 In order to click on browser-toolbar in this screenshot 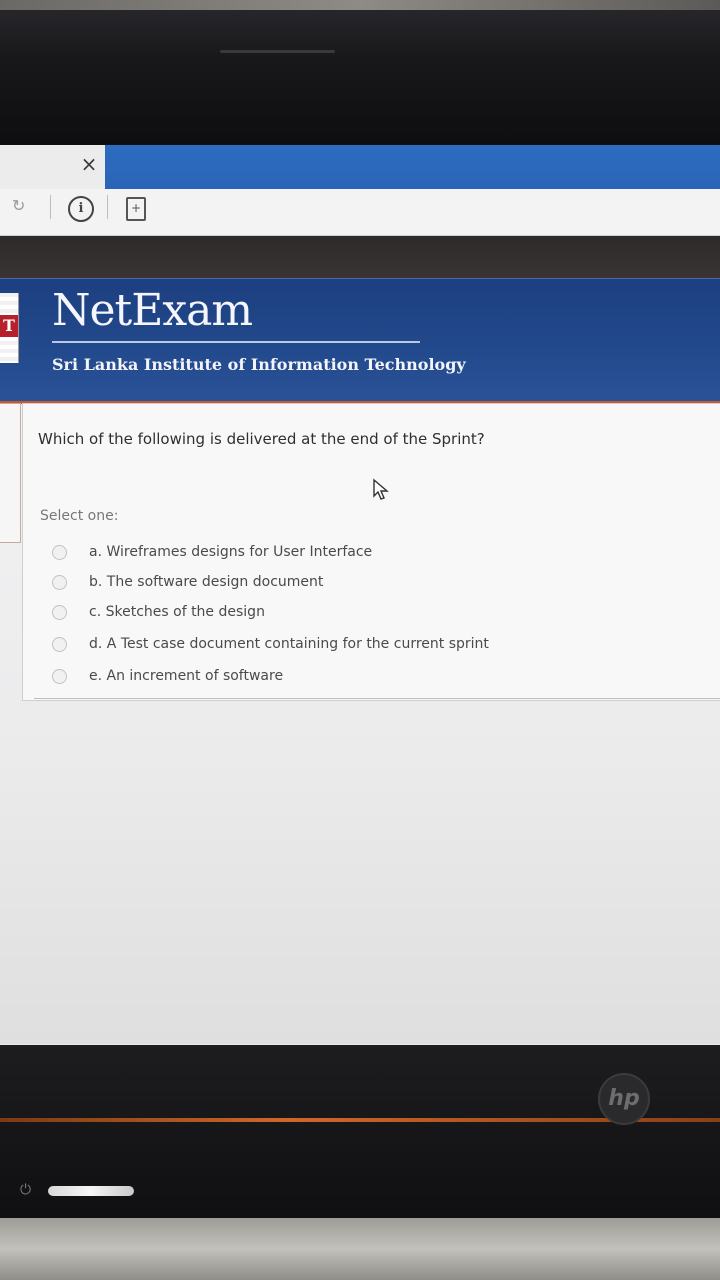, I will do `click(360, 212)`.